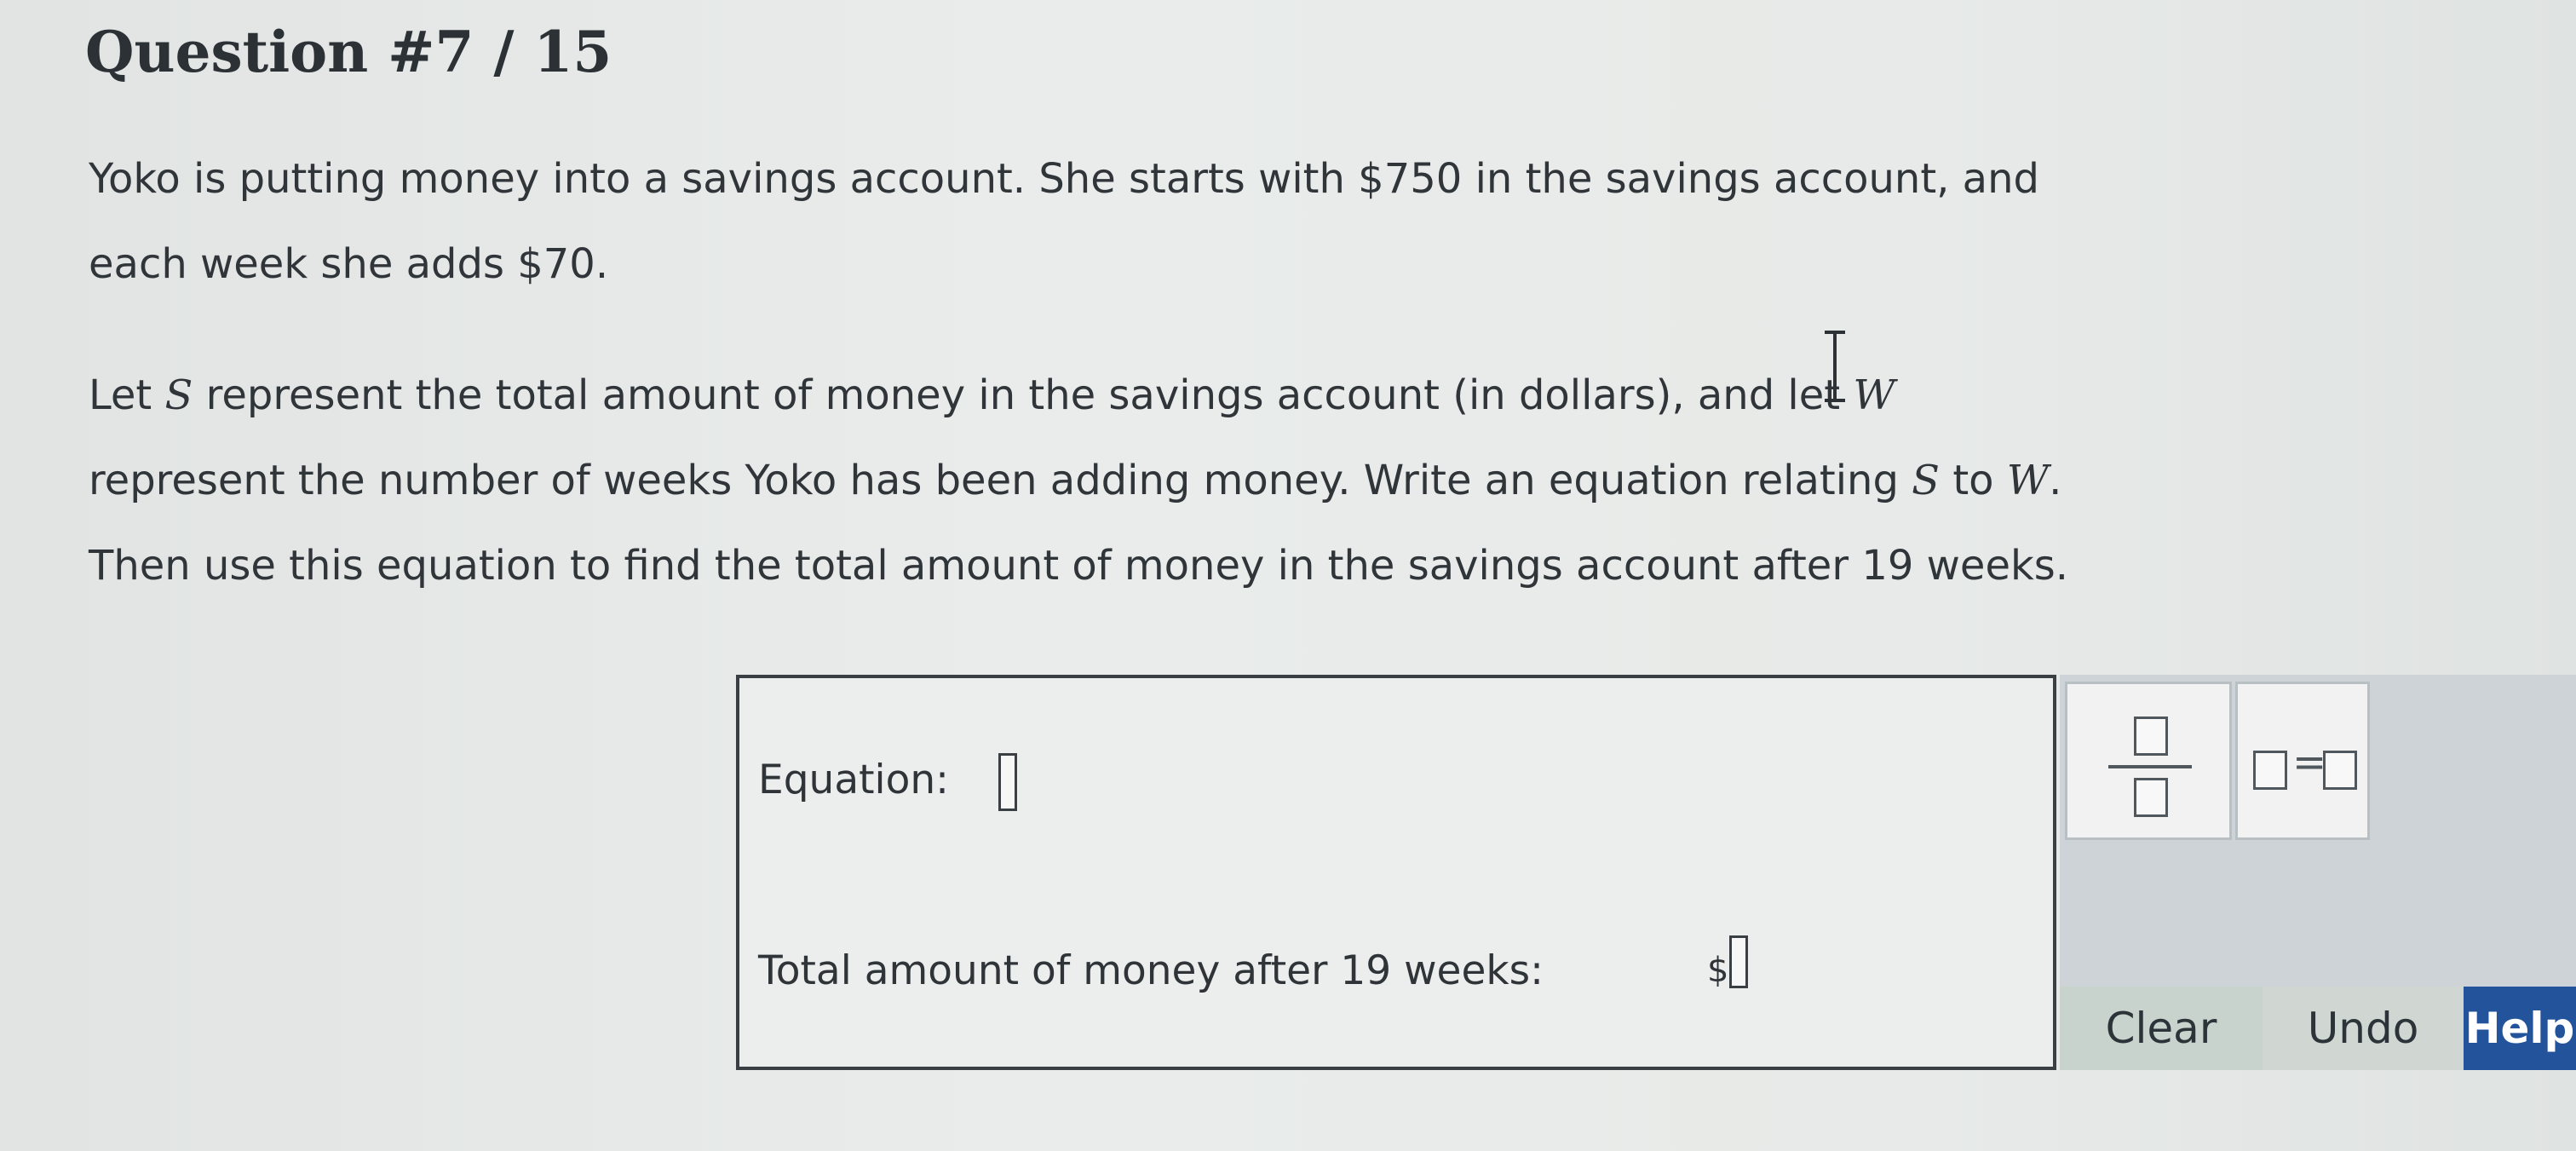 Image resolution: width=2576 pixels, height=1151 pixels. I want to click on equation-template-button: =, so click(2303, 761).